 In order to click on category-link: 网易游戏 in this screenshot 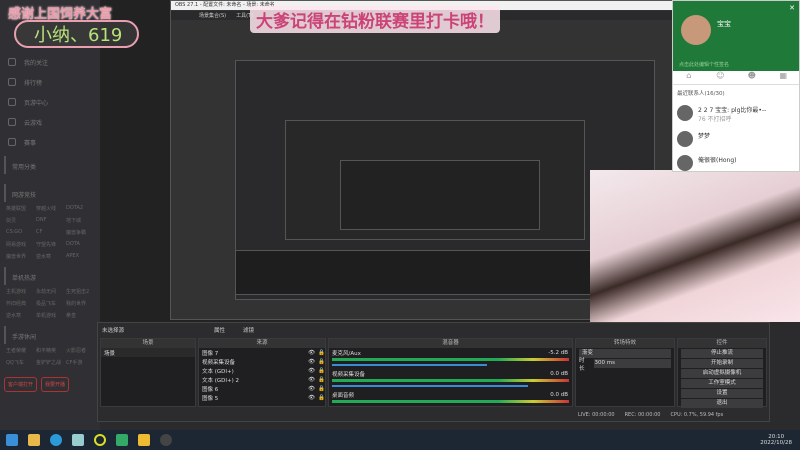, I will do `click(20, 244)`.